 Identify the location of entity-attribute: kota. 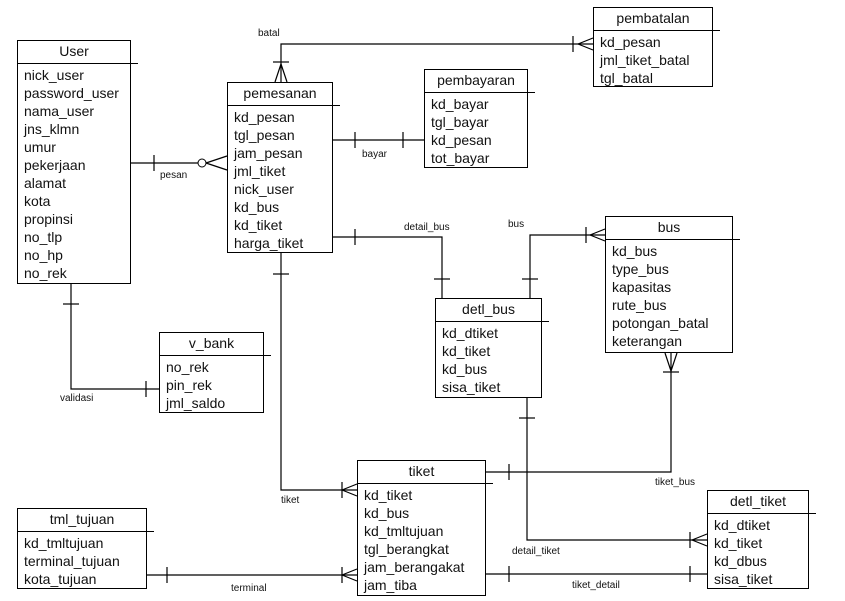
(37, 201).